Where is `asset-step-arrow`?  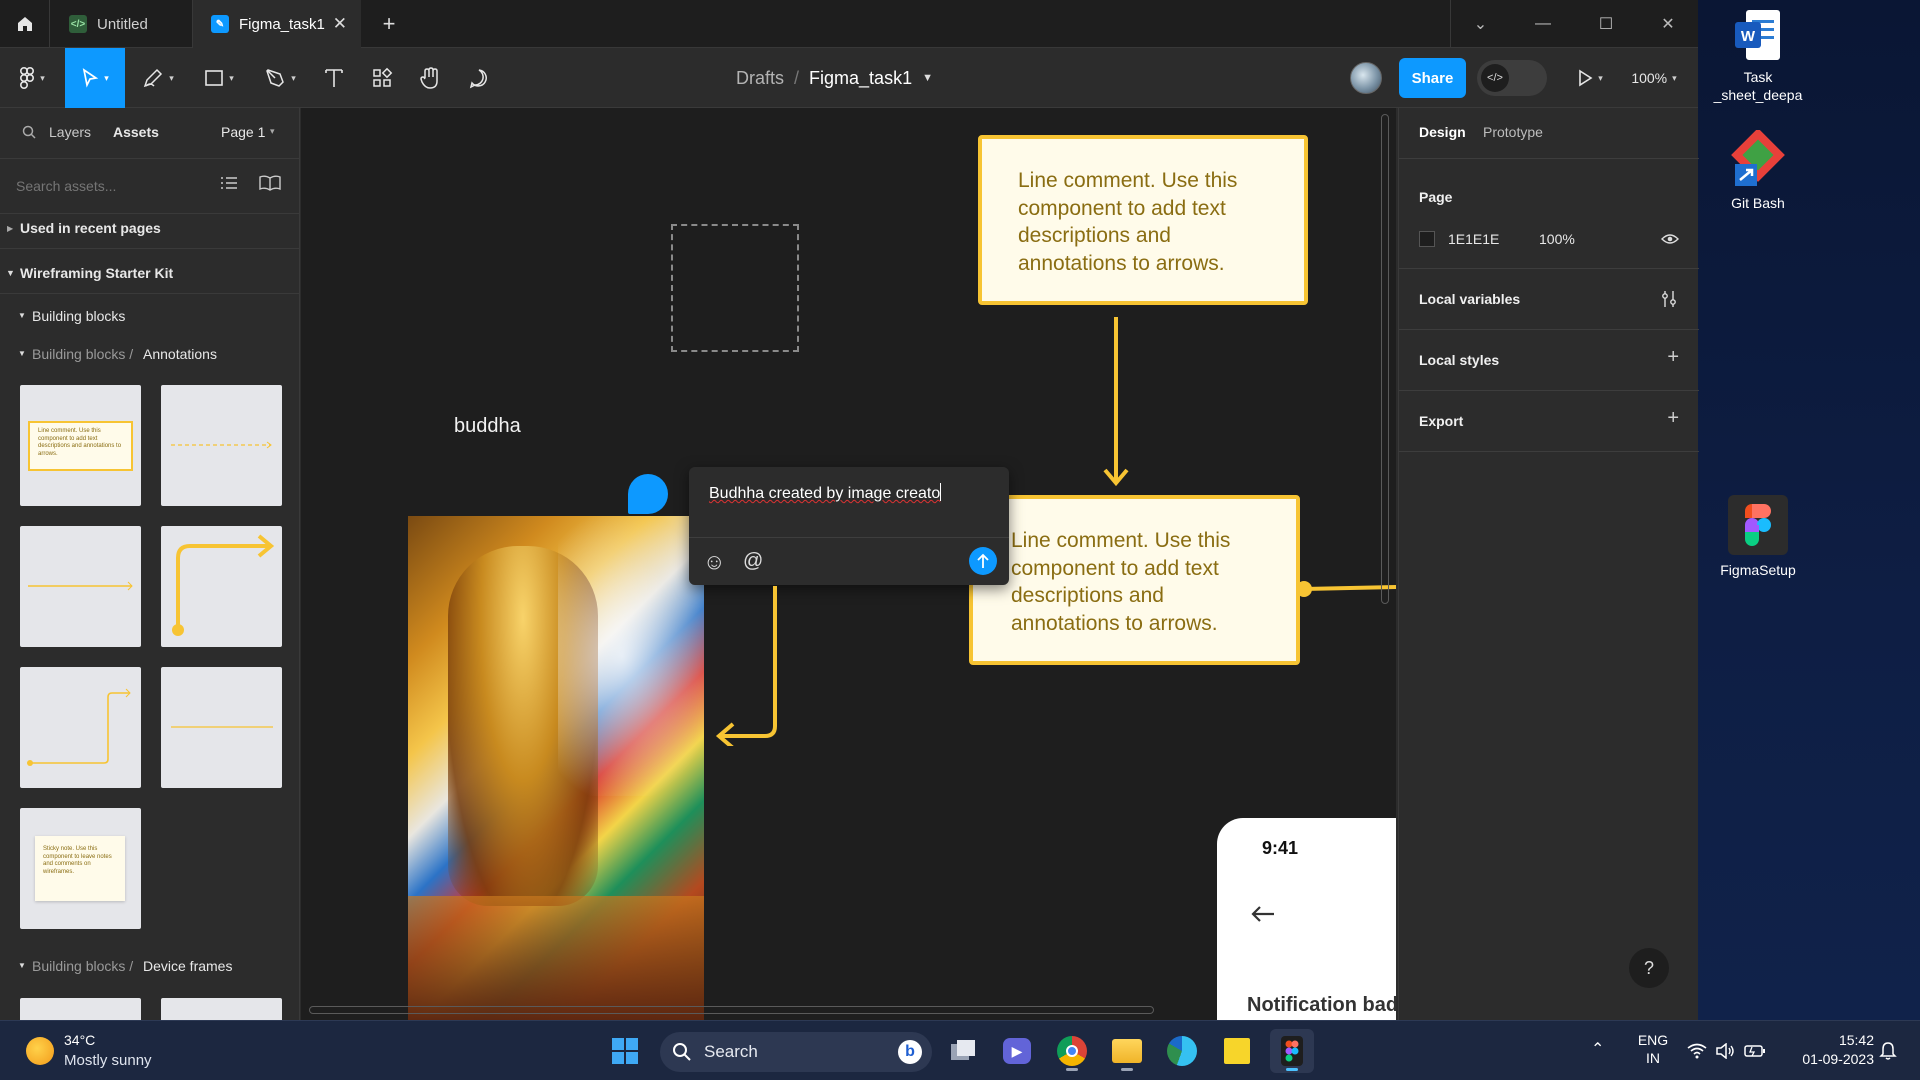 asset-step-arrow is located at coordinates (80, 727).